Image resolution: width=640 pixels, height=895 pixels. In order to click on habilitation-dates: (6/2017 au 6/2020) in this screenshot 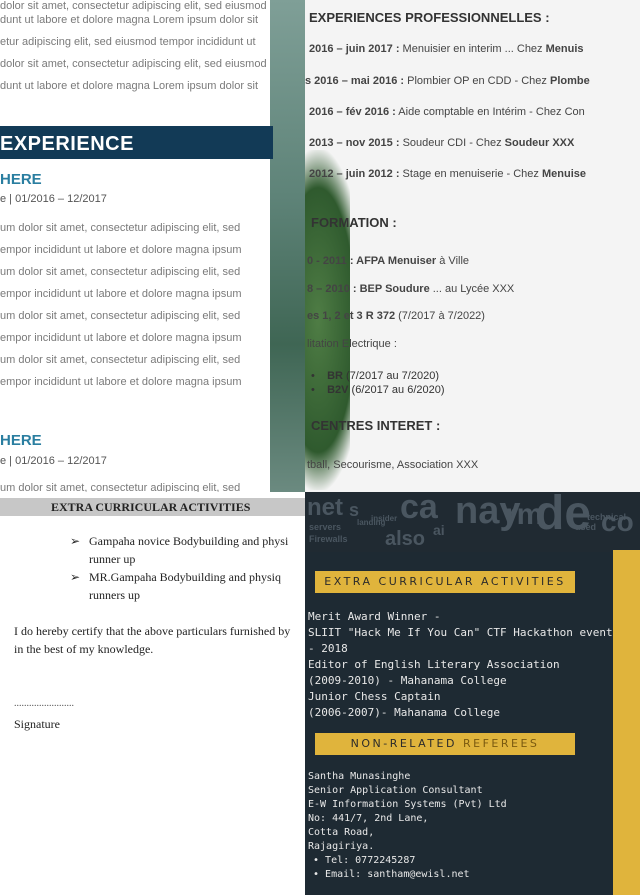, I will do `click(396, 390)`.